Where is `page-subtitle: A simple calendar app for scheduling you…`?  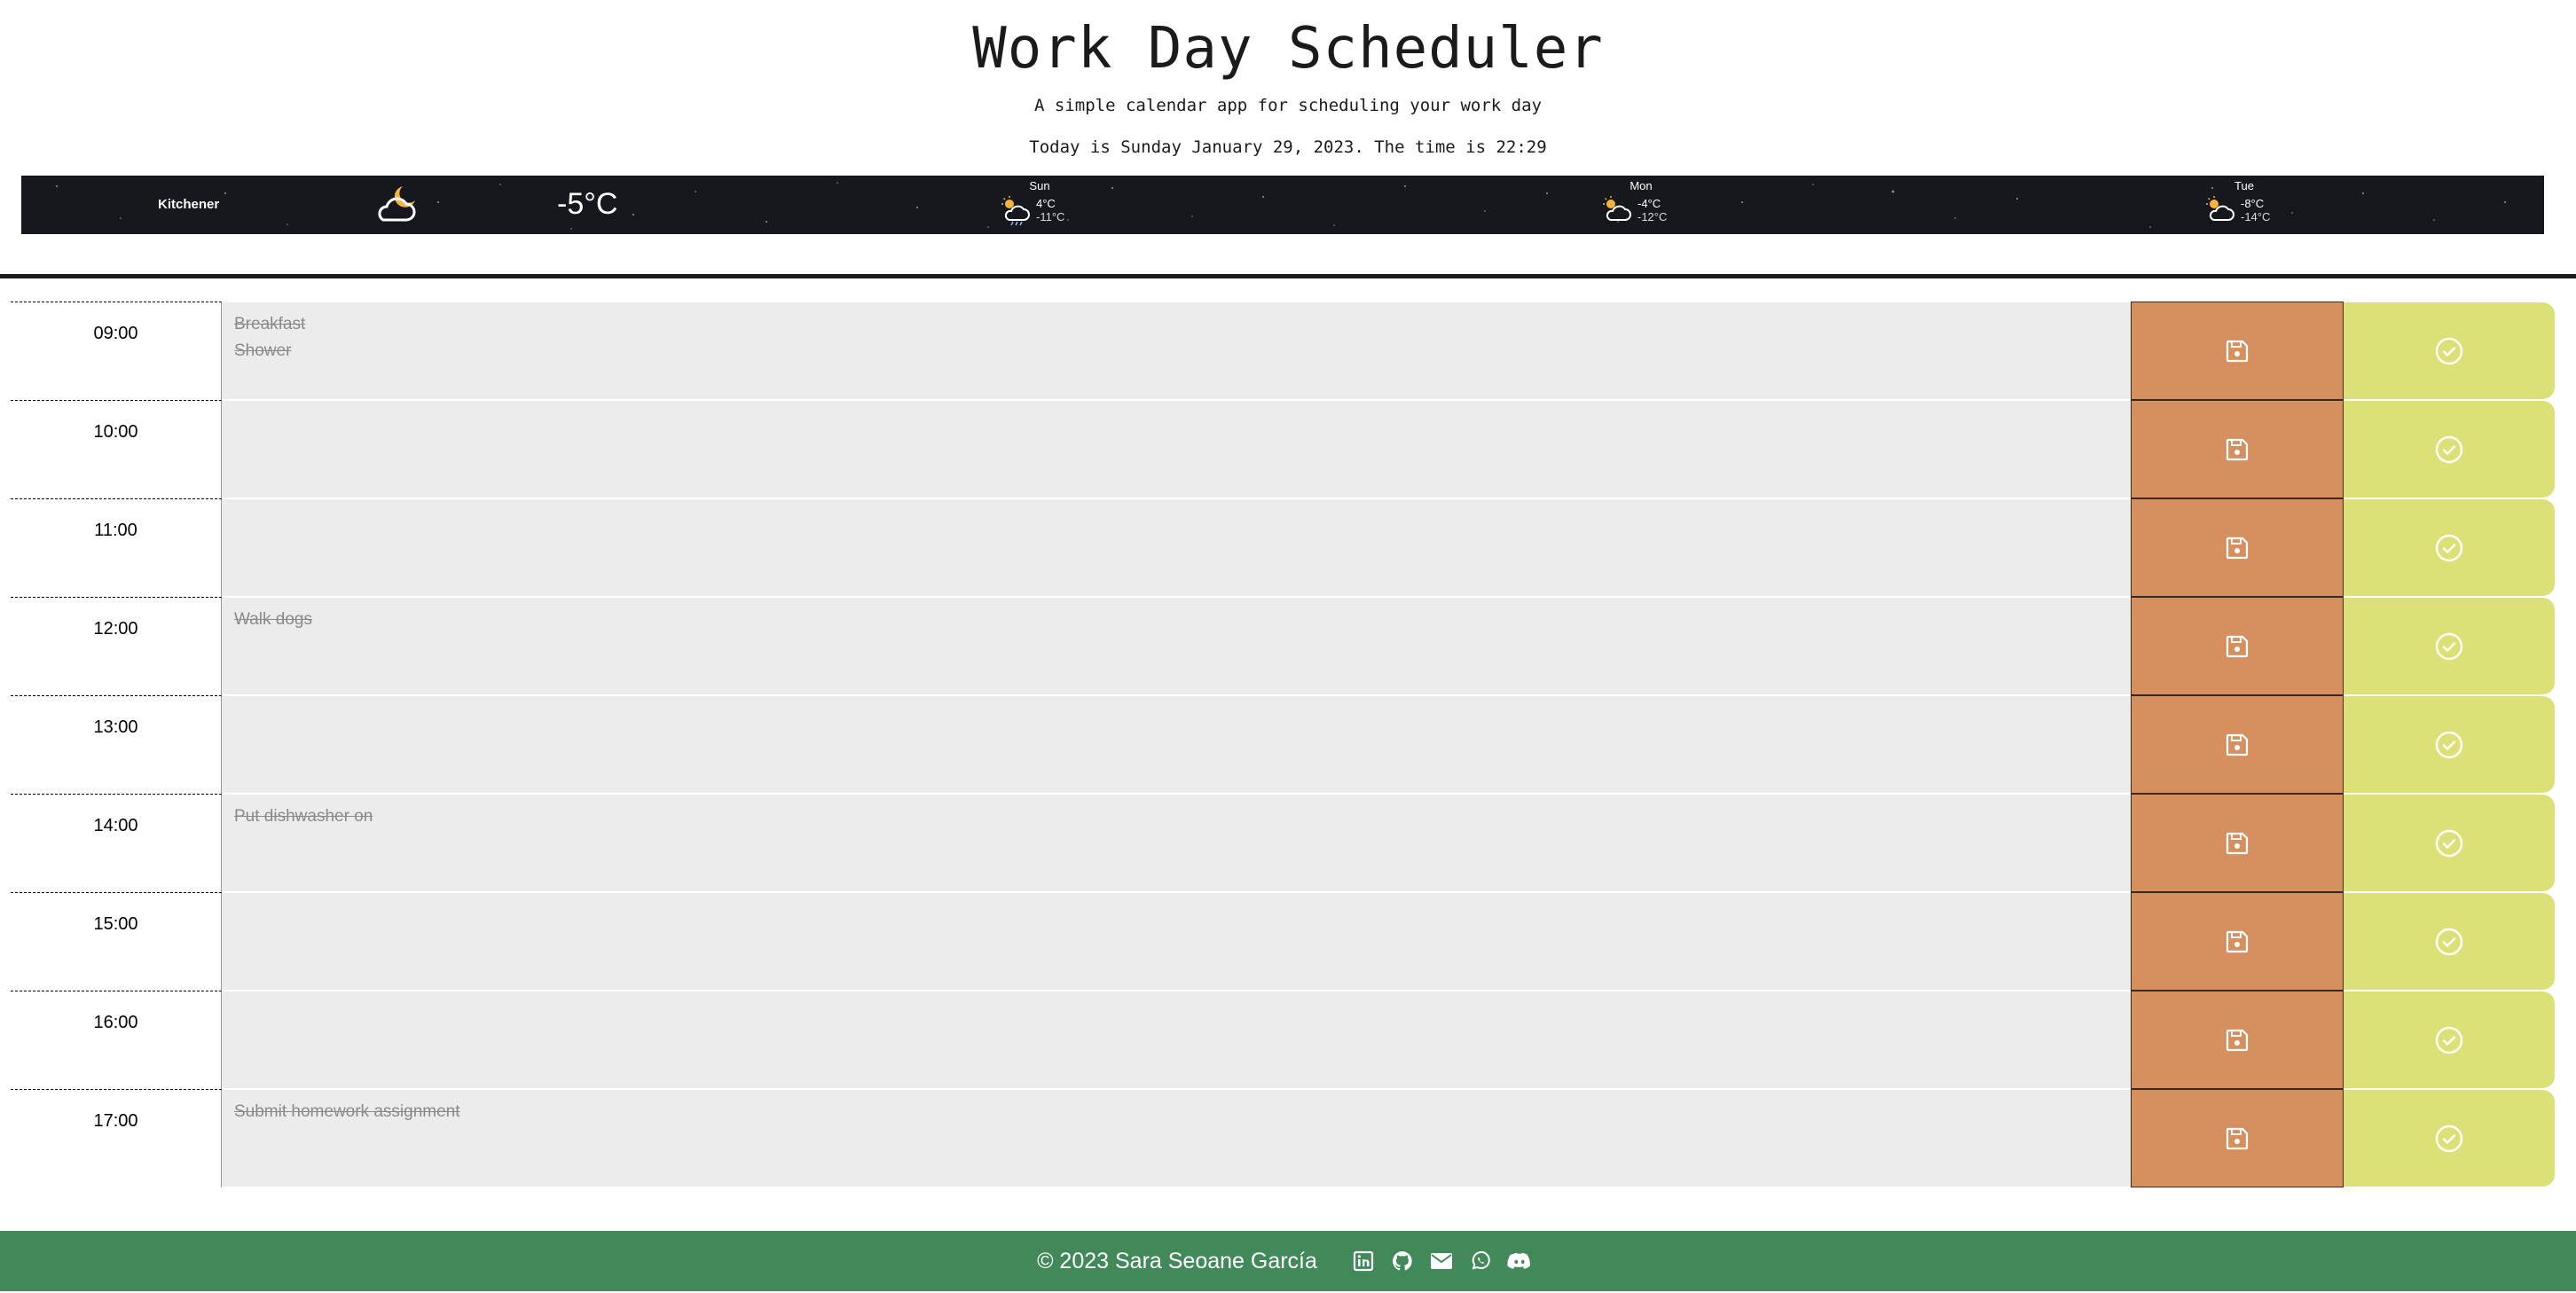 page-subtitle: A simple calendar app for scheduling you… is located at coordinates (1288, 105).